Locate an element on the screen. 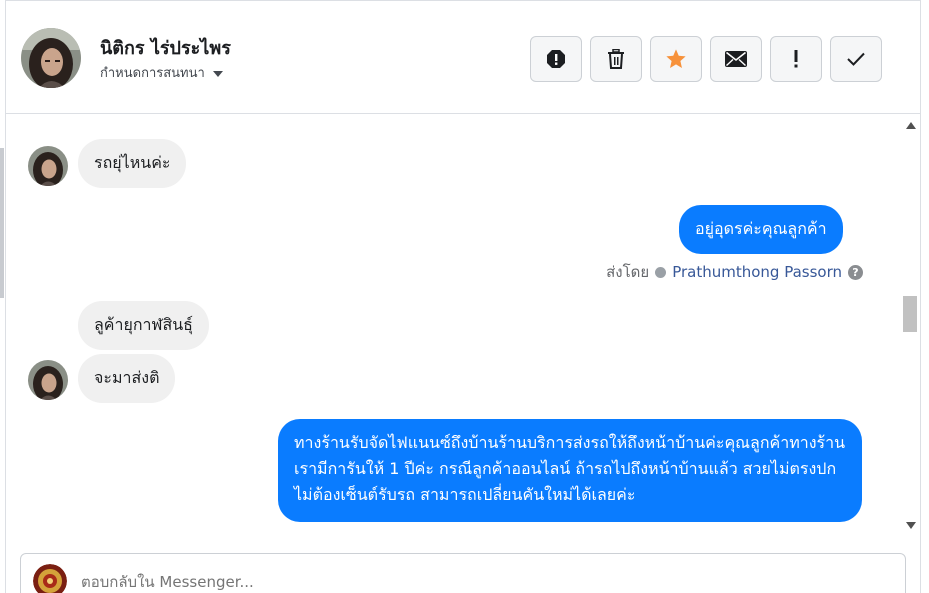  star-button is located at coordinates (676, 59).